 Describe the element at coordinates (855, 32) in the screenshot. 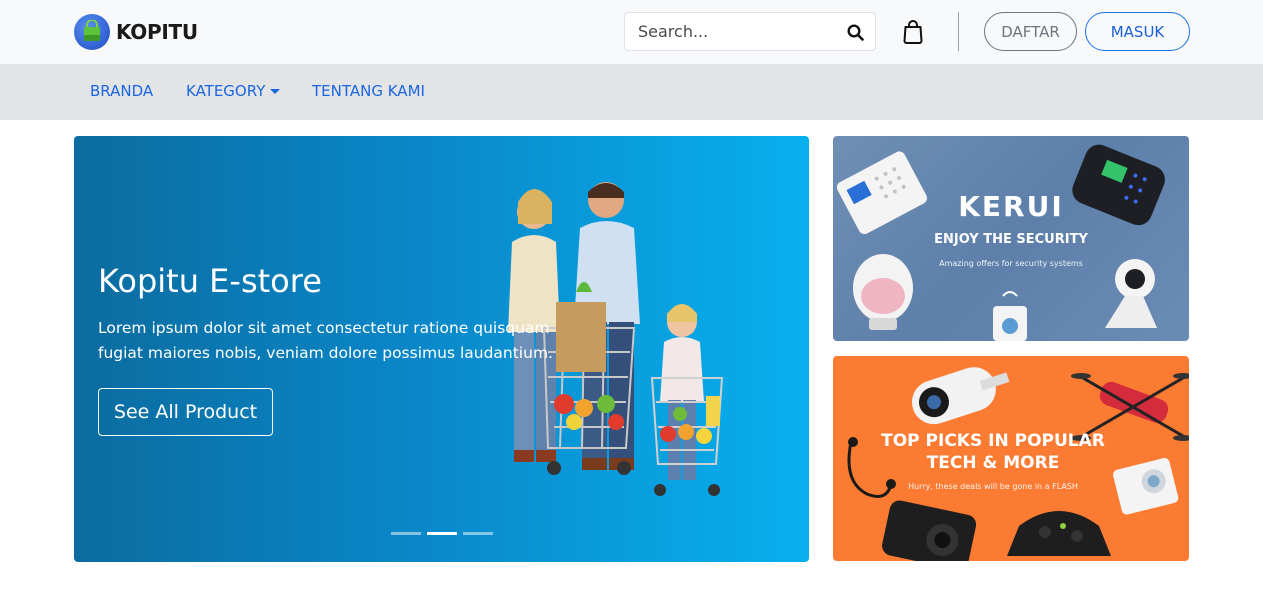

I see `search-icon` at that location.